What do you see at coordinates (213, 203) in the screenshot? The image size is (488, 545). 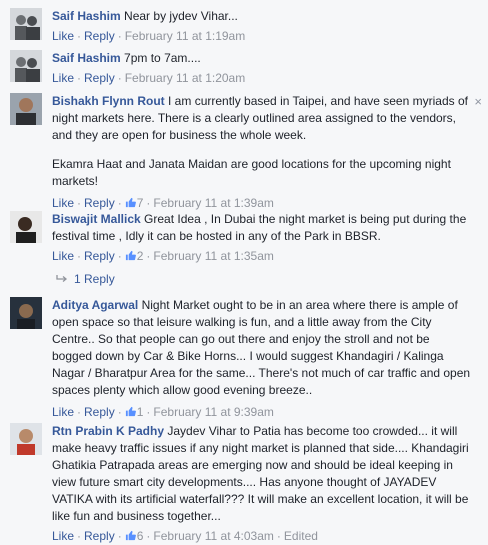 I see `comment-timestamp: February 11 at 1:39am` at bounding box center [213, 203].